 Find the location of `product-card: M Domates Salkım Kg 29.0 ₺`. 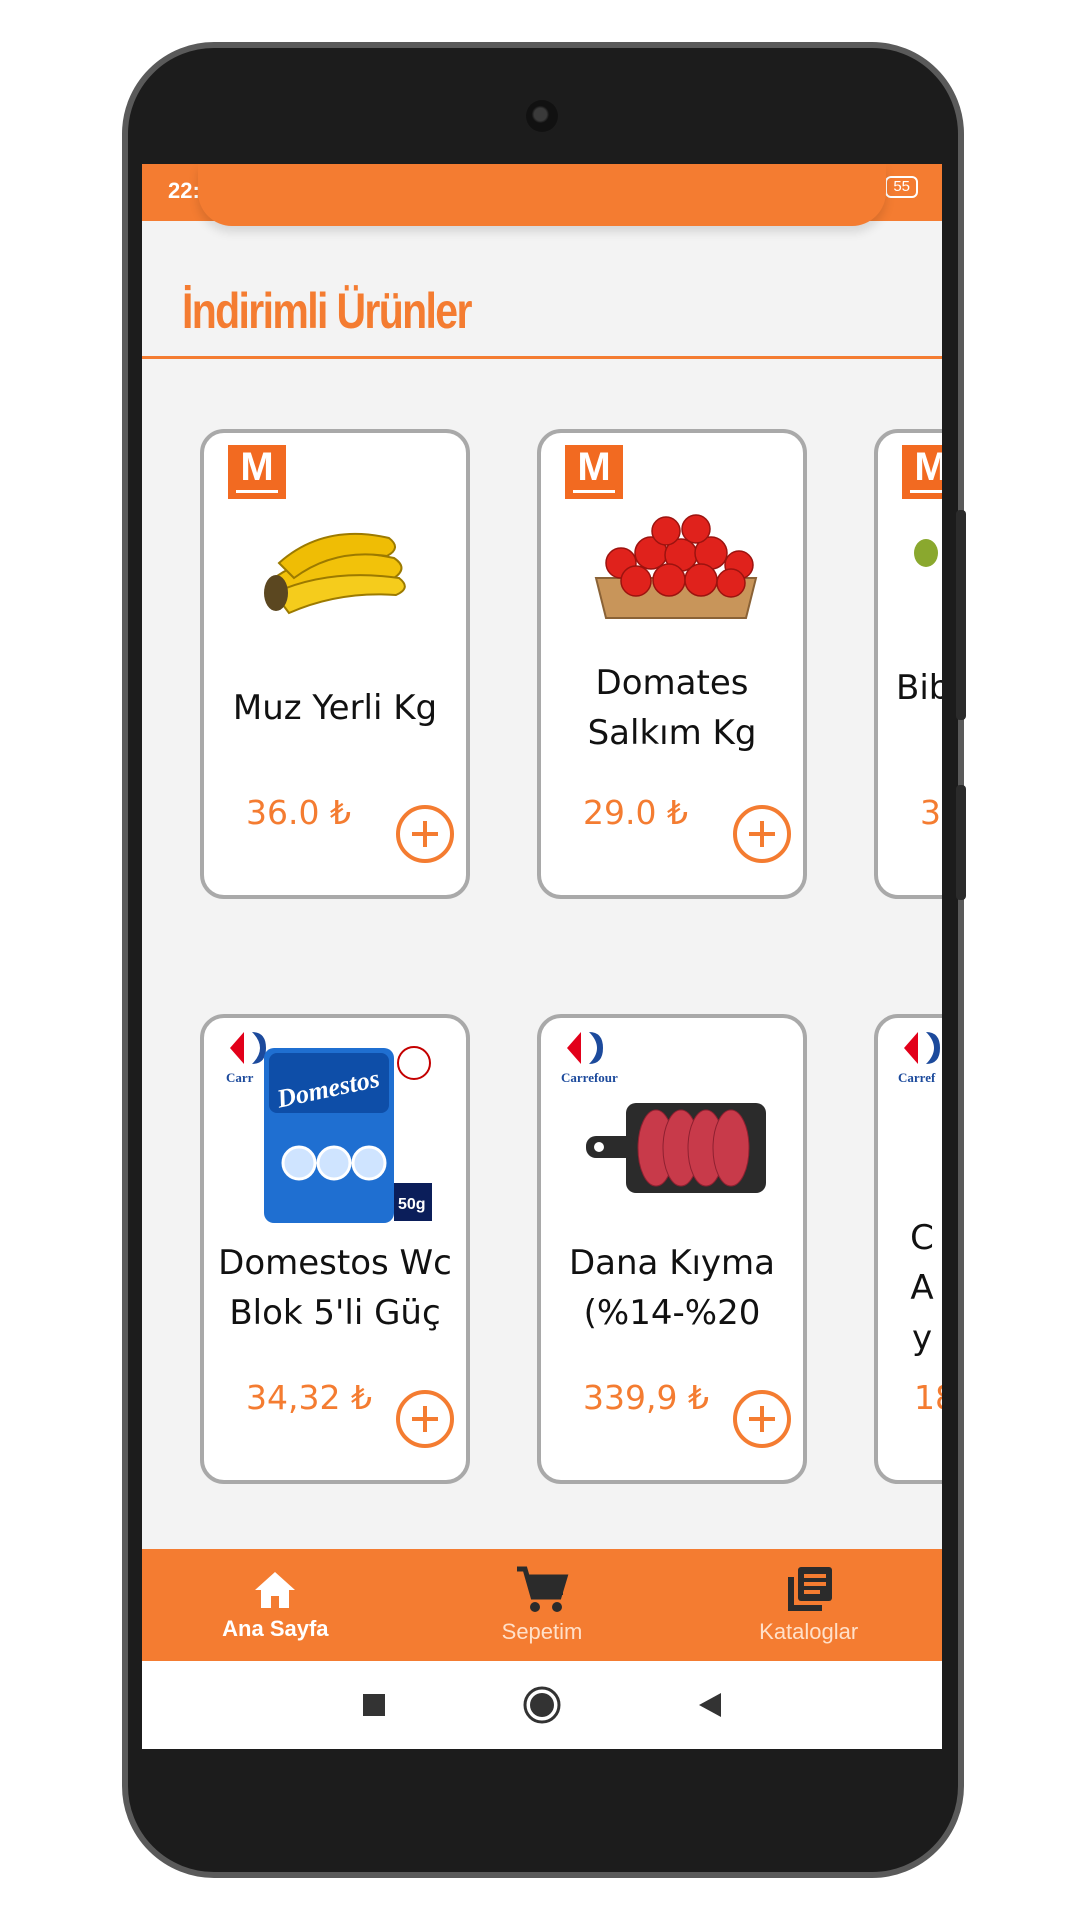

product-card: M Domates Salkım Kg 29.0 ₺ is located at coordinates (672, 664).